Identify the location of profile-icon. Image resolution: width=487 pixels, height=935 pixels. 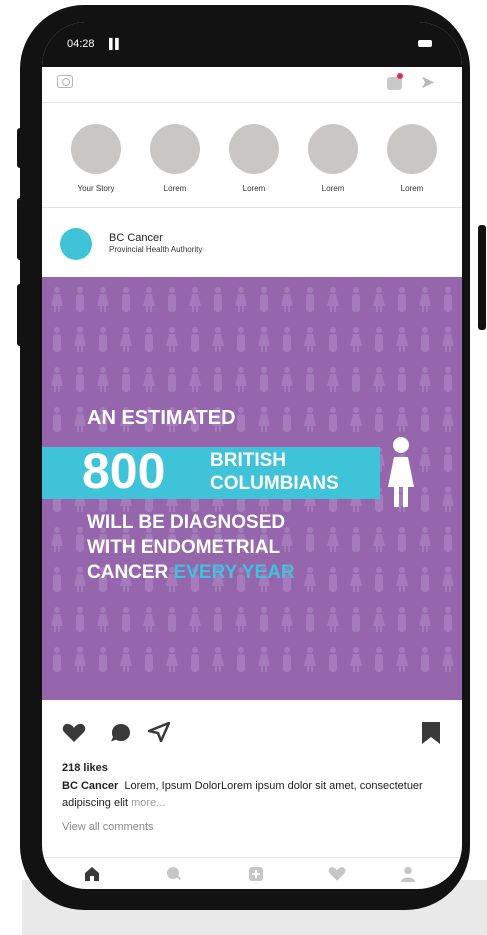
(408, 874).